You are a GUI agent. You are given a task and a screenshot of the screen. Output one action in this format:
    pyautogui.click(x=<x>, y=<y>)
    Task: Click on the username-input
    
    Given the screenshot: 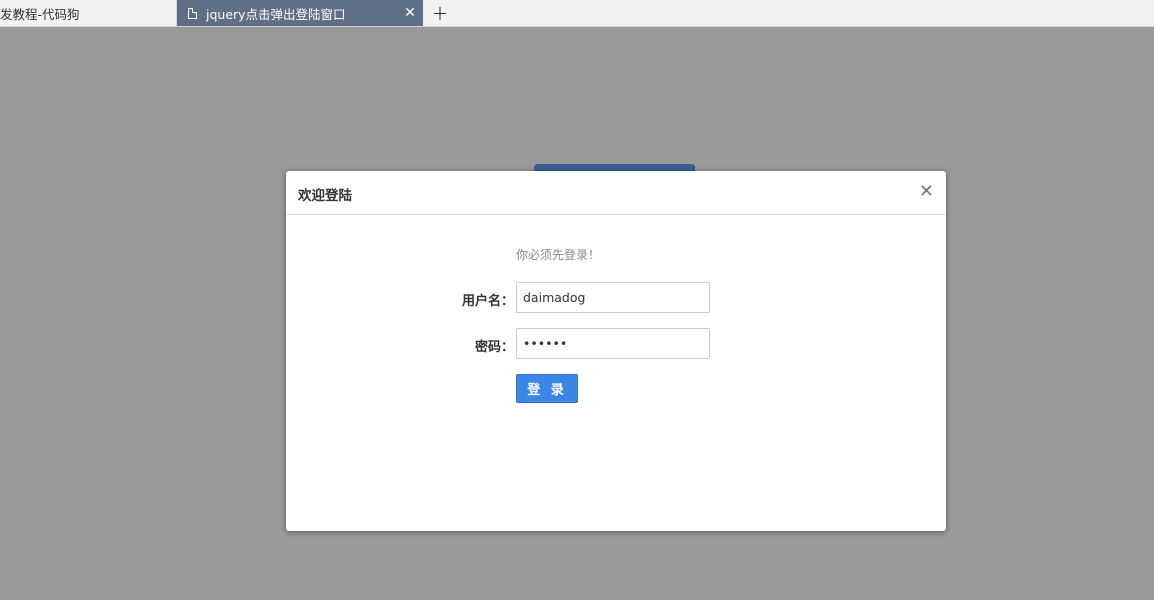 What is the action you would take?
    pyautogui.click(x=613, y=297)
    